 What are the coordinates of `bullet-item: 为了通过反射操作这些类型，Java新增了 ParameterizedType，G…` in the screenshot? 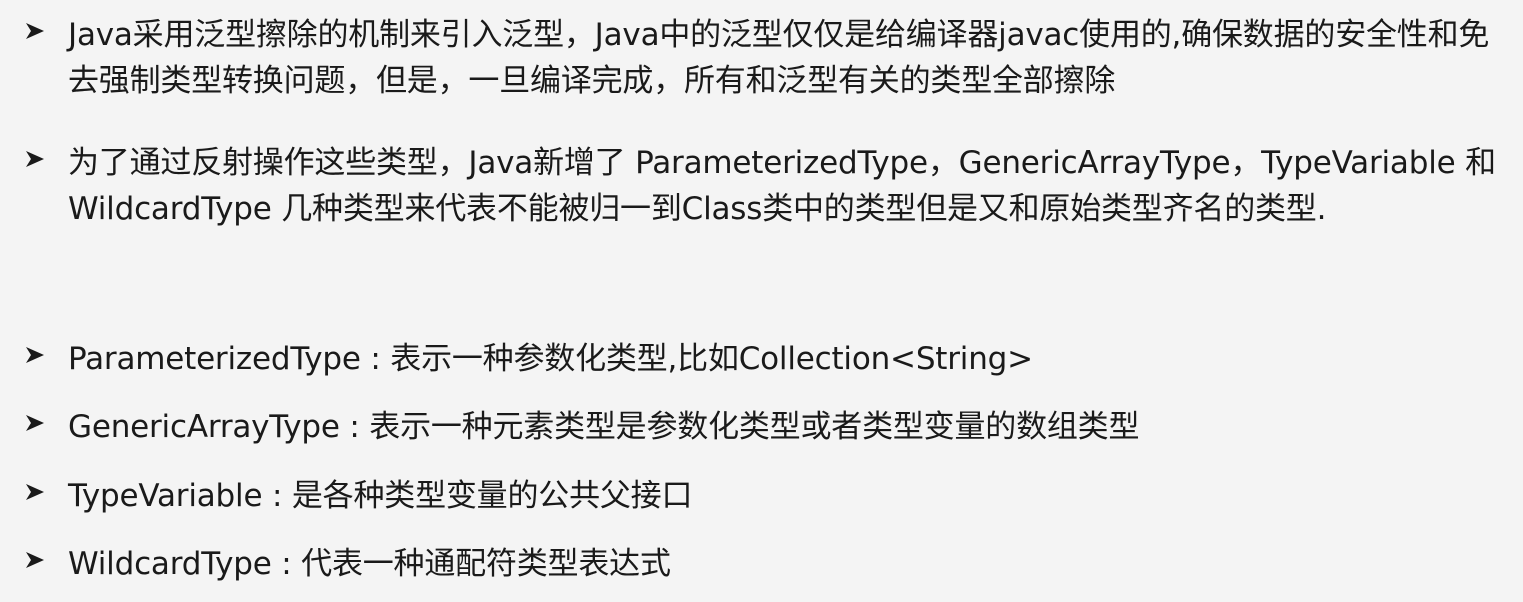 It's located at (761, 186).